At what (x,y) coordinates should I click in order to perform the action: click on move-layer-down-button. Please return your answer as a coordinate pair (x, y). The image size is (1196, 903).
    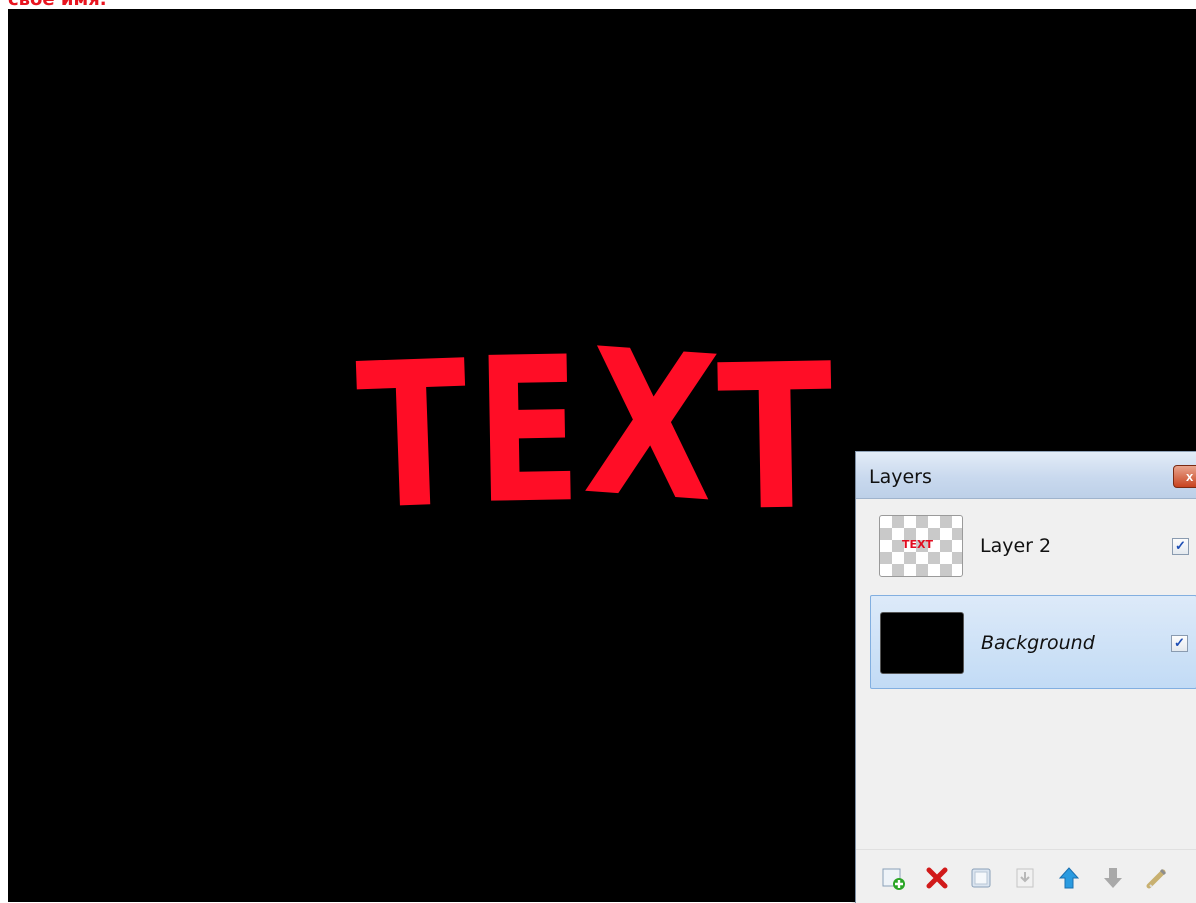
    Looking at the image, I should click on (1113, 878).